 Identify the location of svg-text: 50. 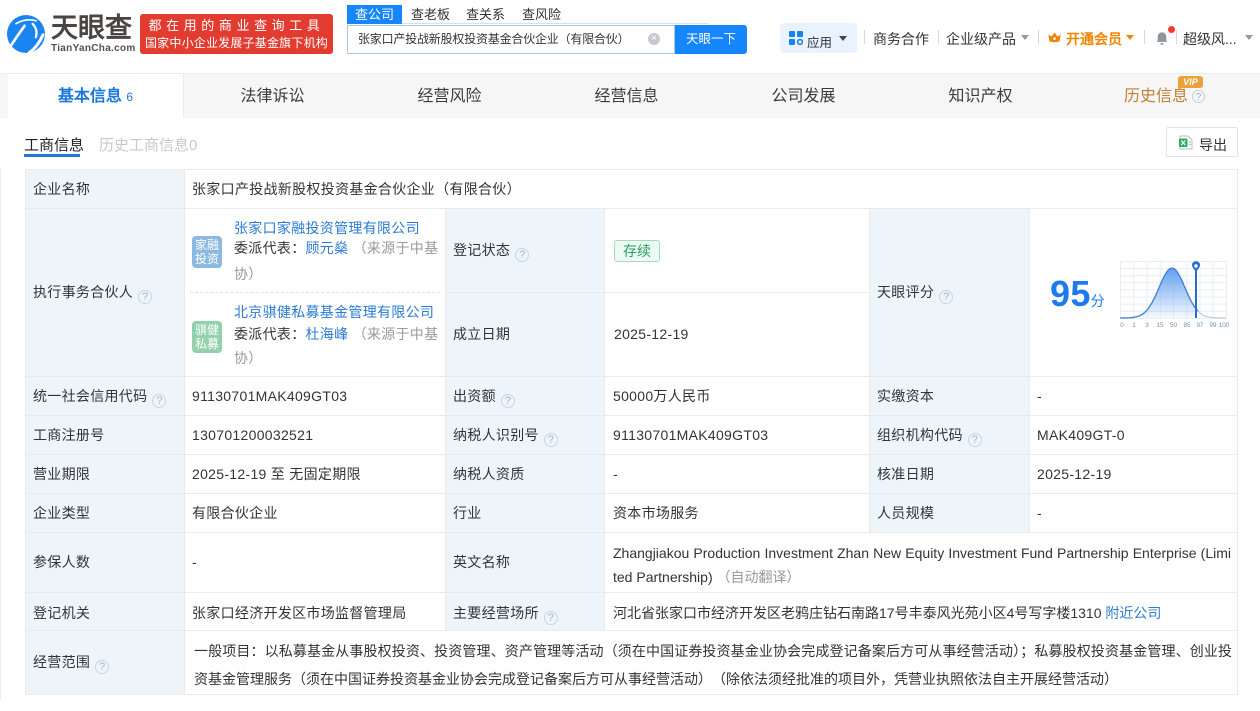
(1174, 325).